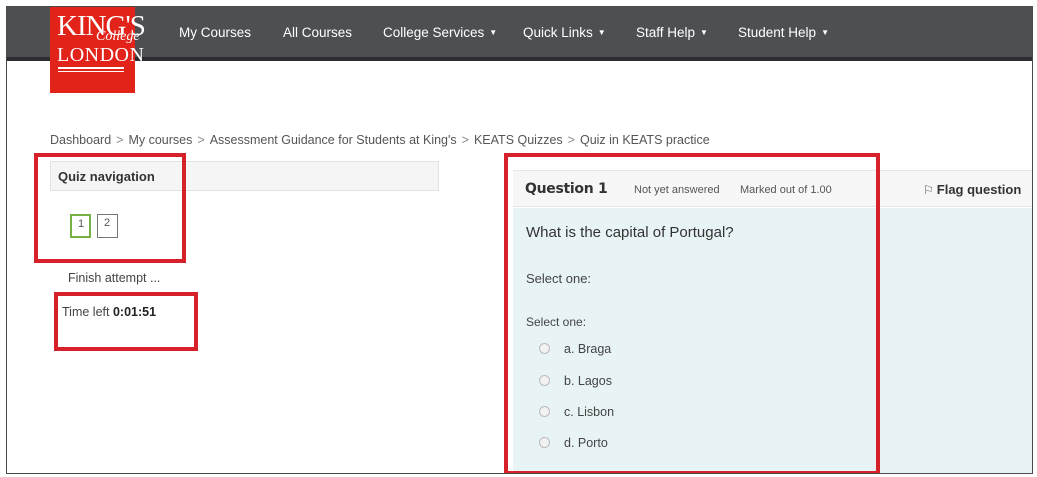  What do you see at coordinates (645, 140) in the screenshot?
I see `breadcrumb-current-quiz: Quiz in KEATS practice` at bounding box center [645, 140].